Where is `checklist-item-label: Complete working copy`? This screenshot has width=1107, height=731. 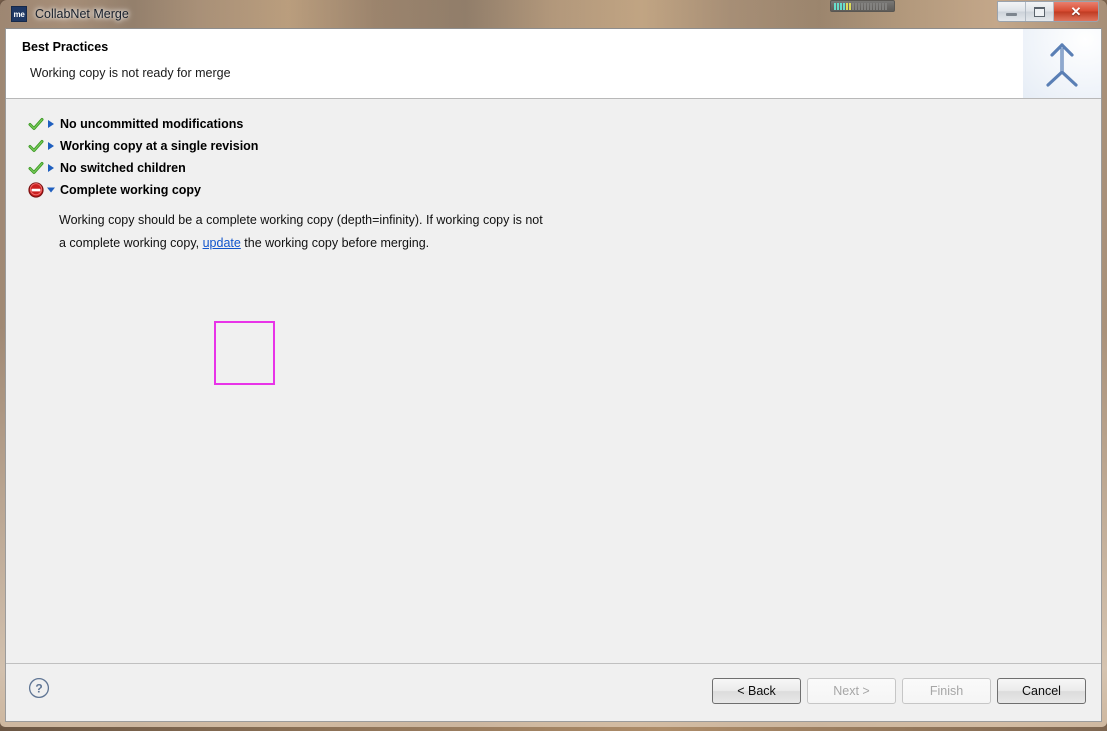
checklist-item-label: Complete working copy is located at coordinates (130, 190).